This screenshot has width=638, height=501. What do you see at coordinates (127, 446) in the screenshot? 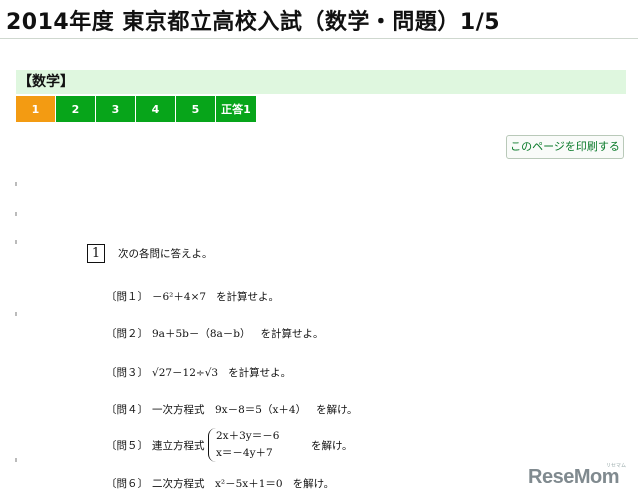
I see `question-label: 〔問５〕` at bounding box center [127, 446].